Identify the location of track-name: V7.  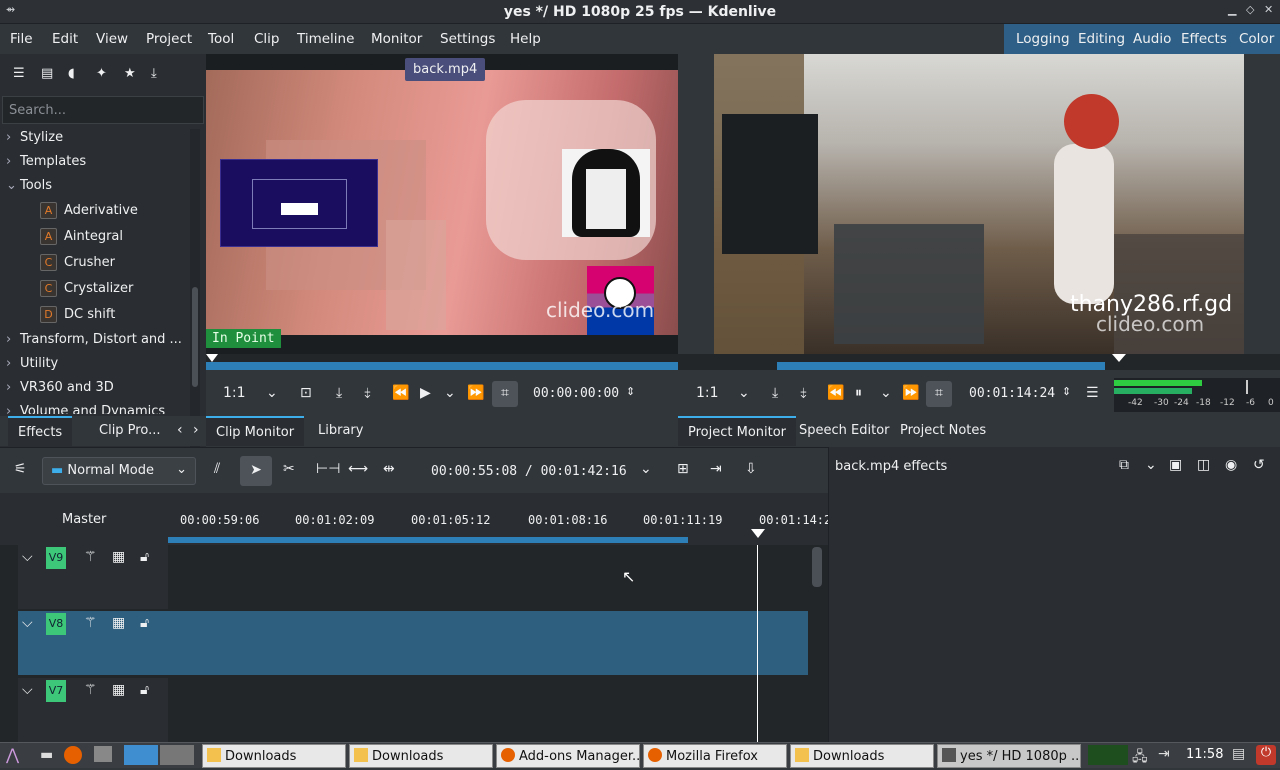
(56, 691).